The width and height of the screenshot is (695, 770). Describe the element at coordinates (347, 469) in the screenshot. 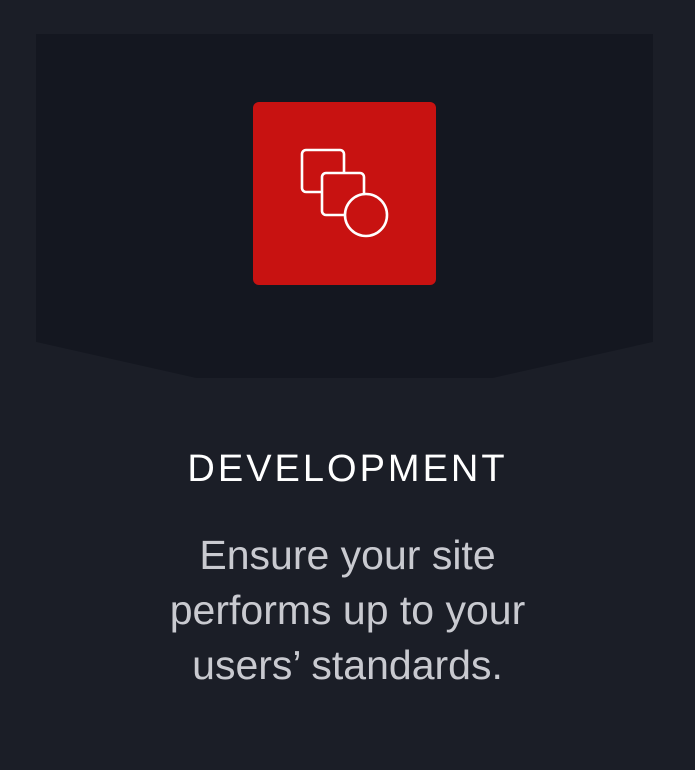

I see `card-title: DEVELOPMENT` at that location.